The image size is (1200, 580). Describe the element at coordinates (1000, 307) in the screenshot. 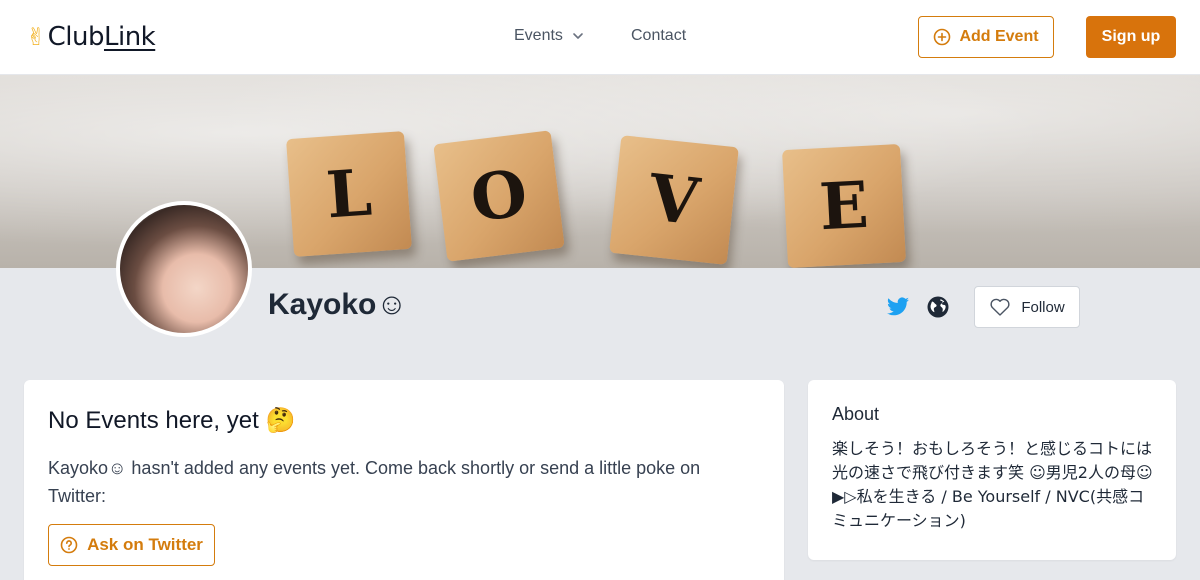

I see `heart-icon` at that location.